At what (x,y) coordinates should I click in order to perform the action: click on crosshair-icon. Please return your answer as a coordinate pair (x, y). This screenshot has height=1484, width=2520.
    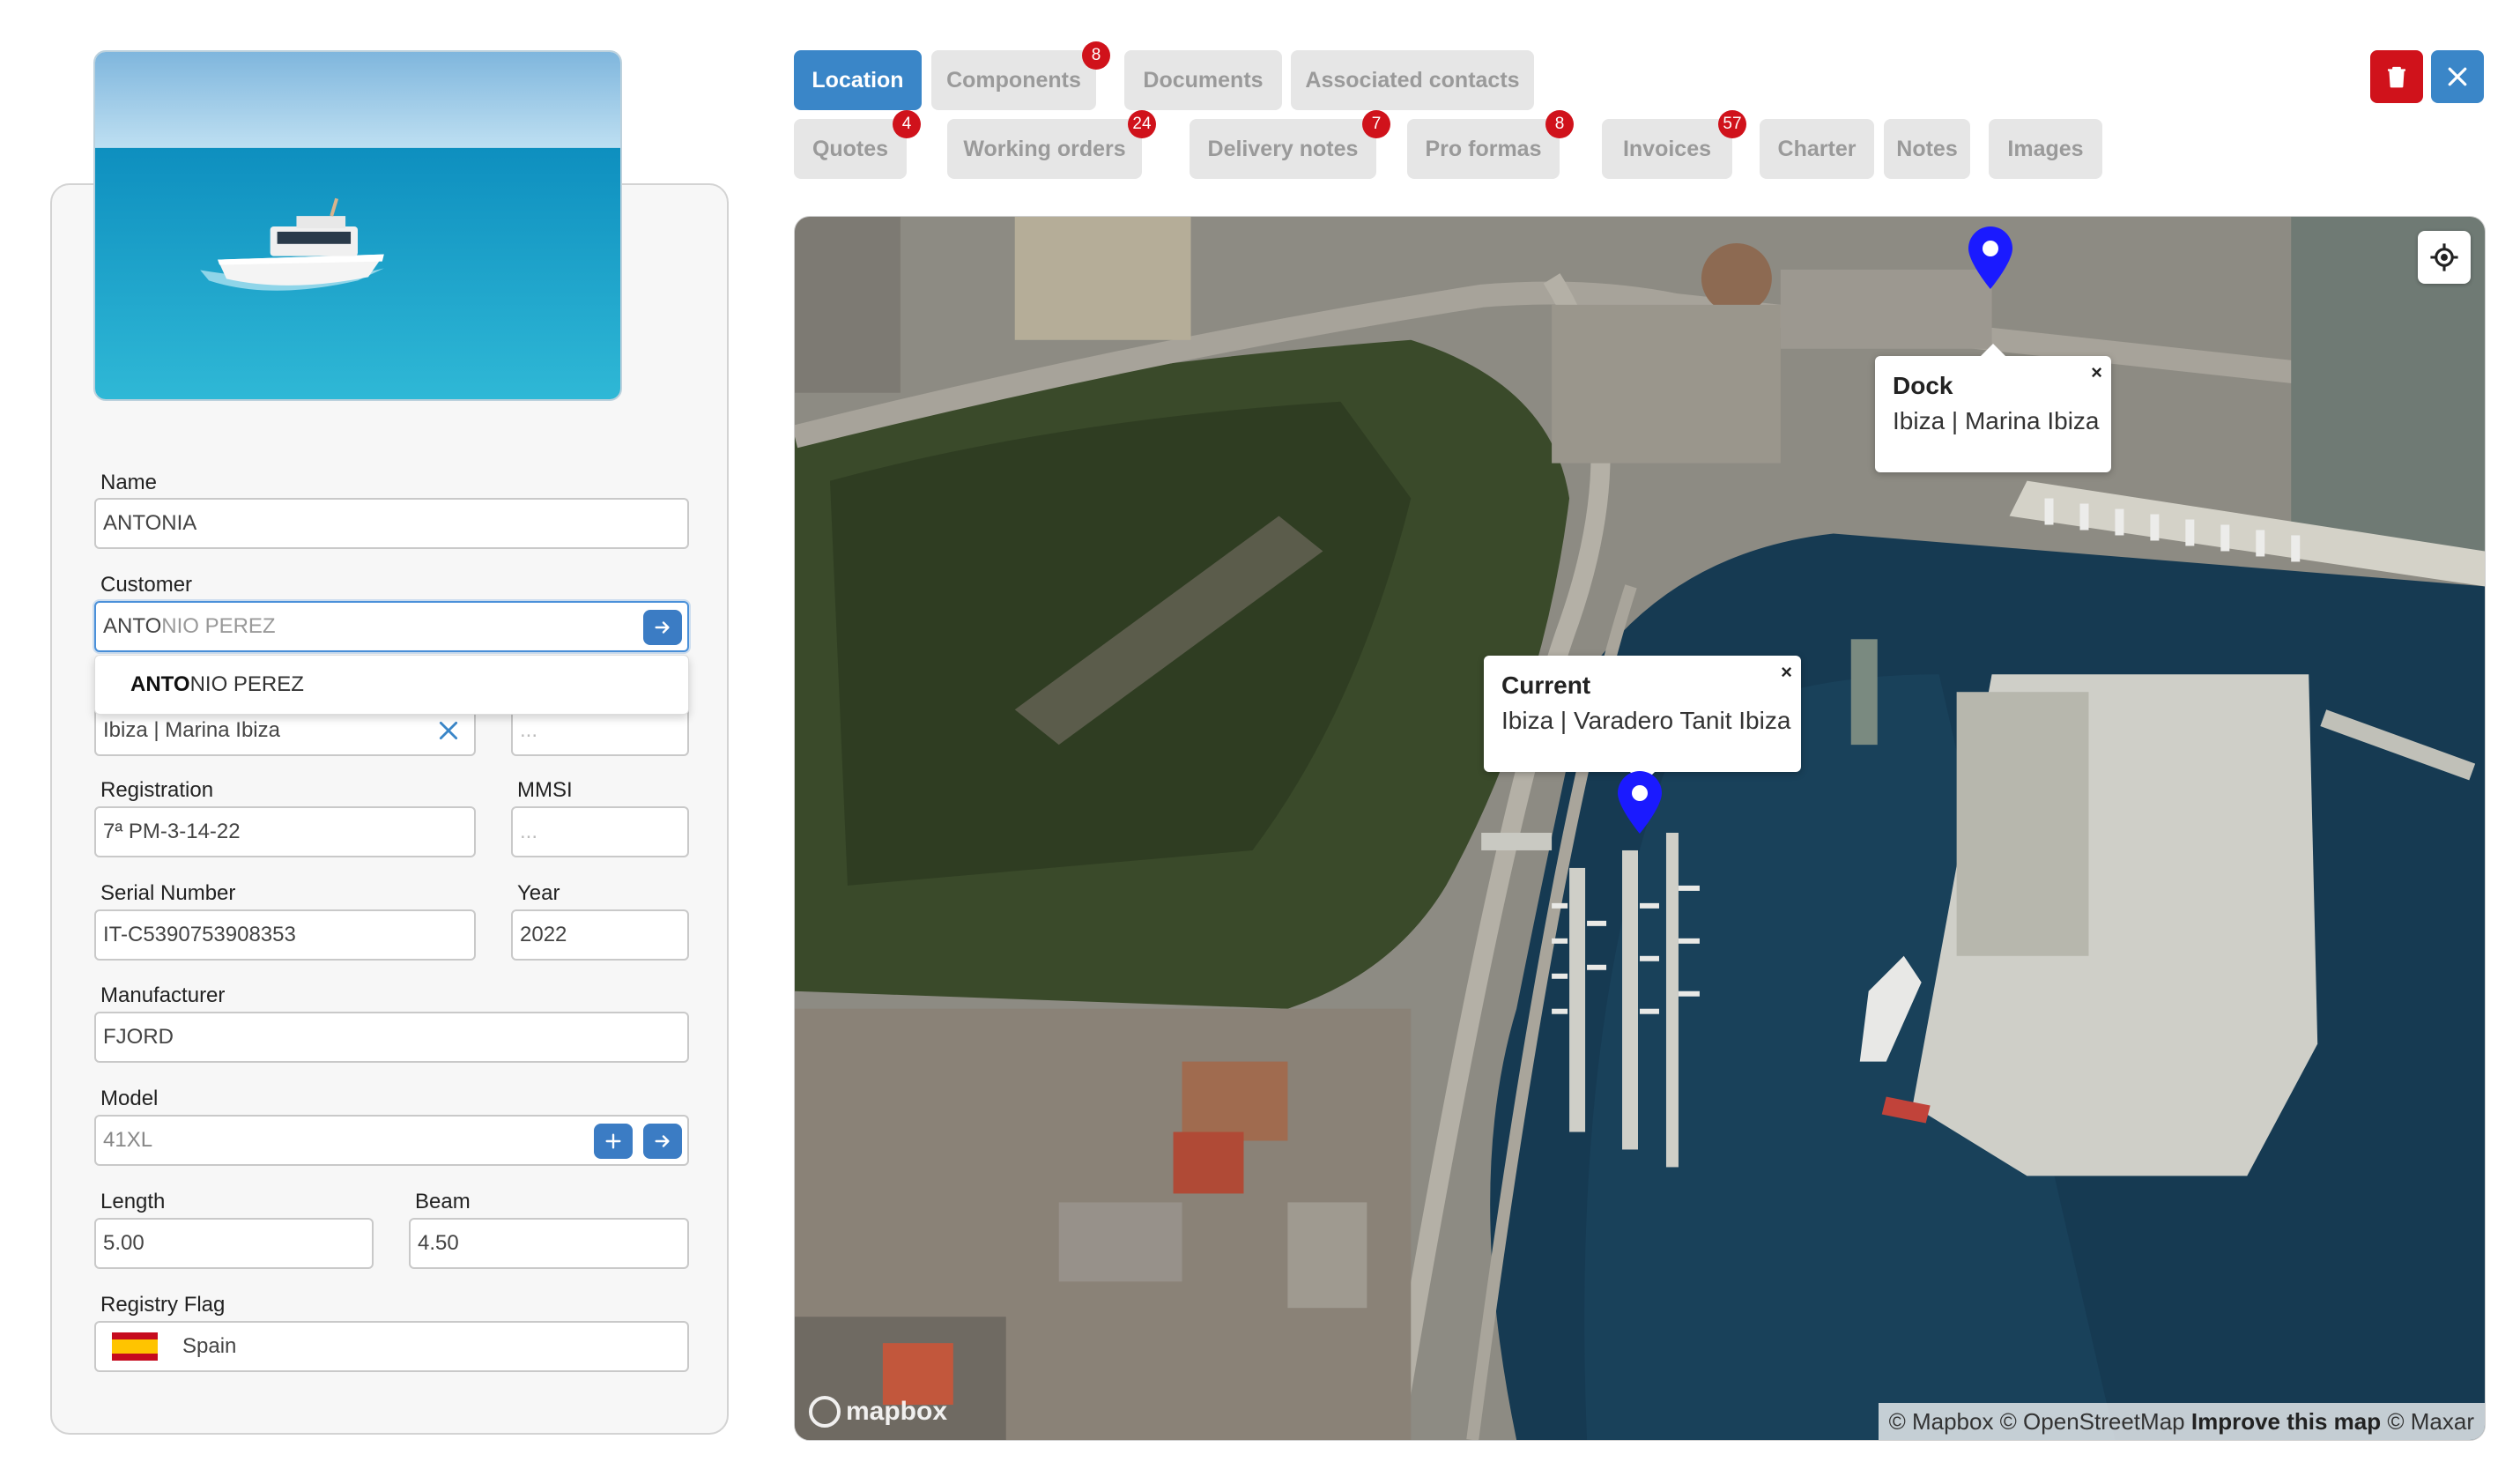
    Looking at the image, I should click on (2444, 257).